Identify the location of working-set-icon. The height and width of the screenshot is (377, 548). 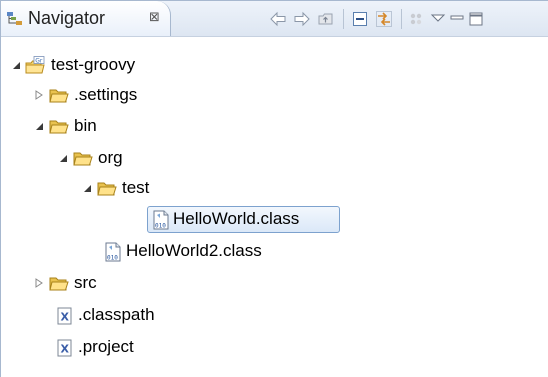
(416, 19).